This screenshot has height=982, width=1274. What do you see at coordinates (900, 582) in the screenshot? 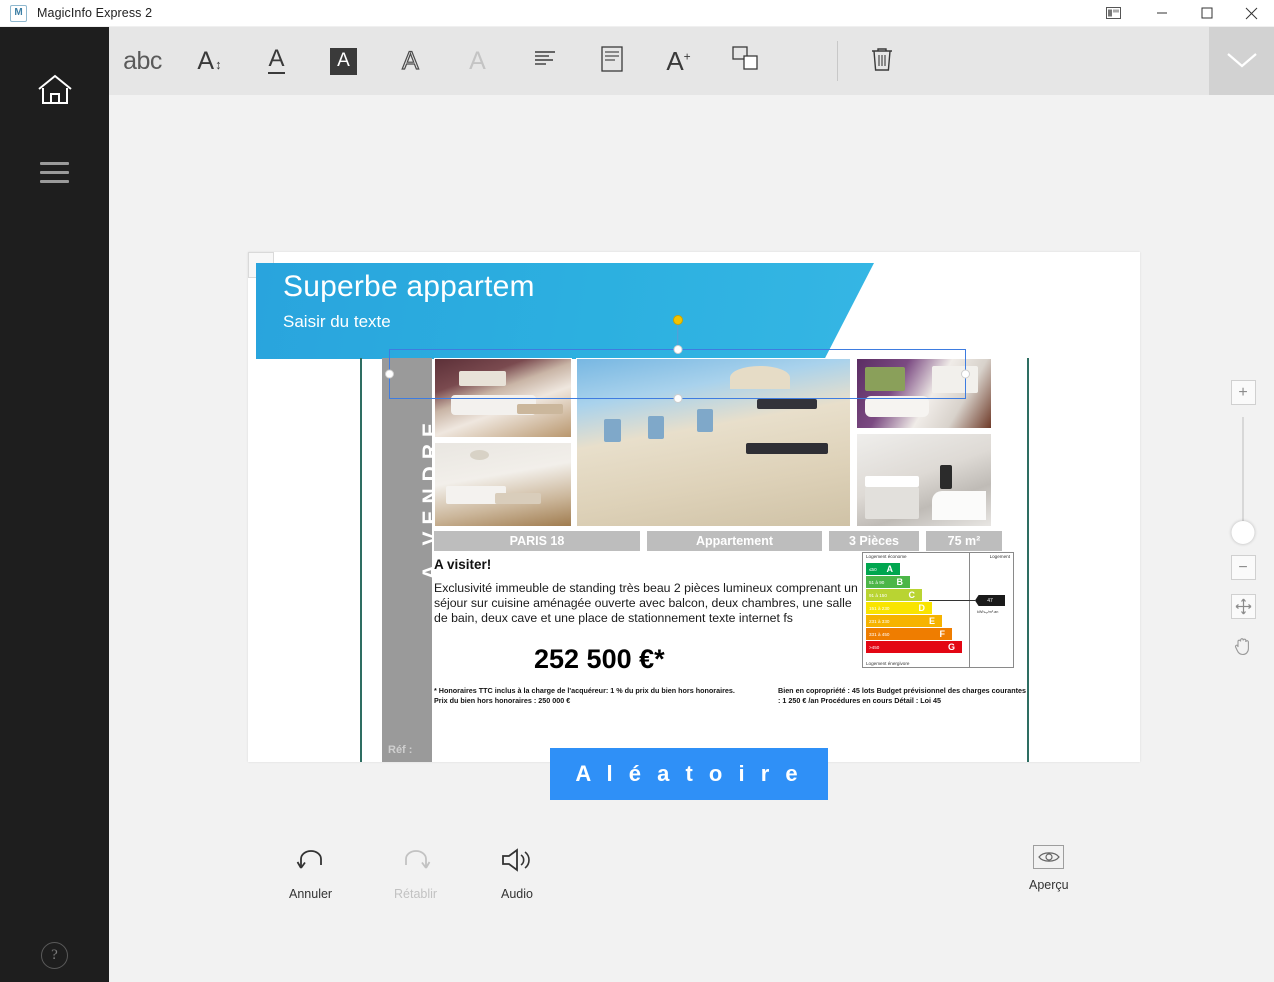
I see `energy-bar-letter: B` at bounding box center [900, 582].